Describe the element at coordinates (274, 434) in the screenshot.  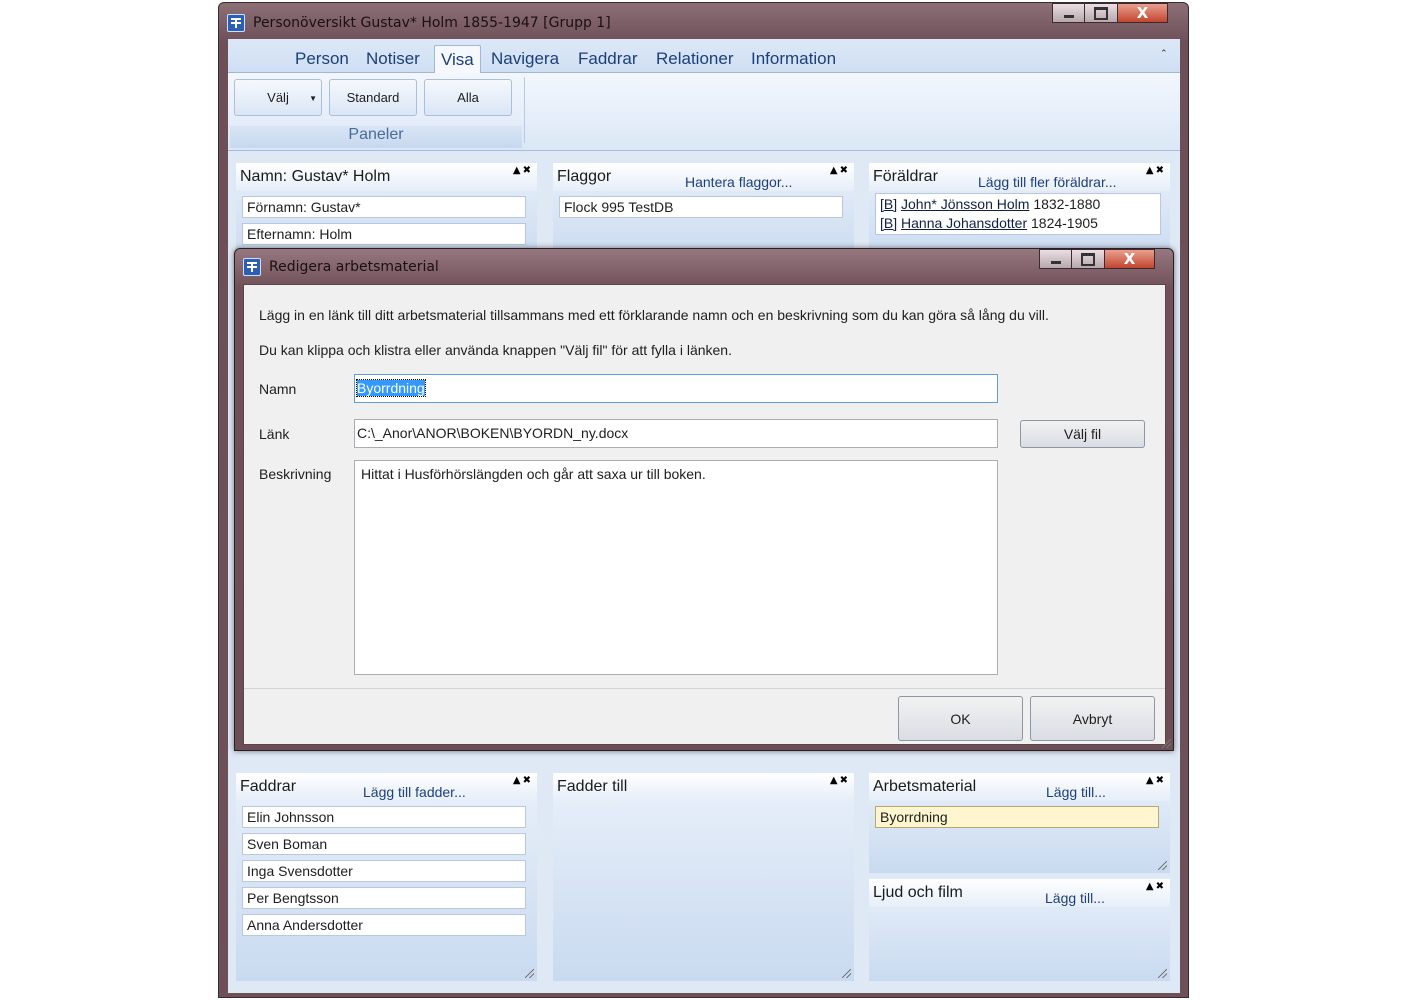
I see `link-label: Länk` at that location.